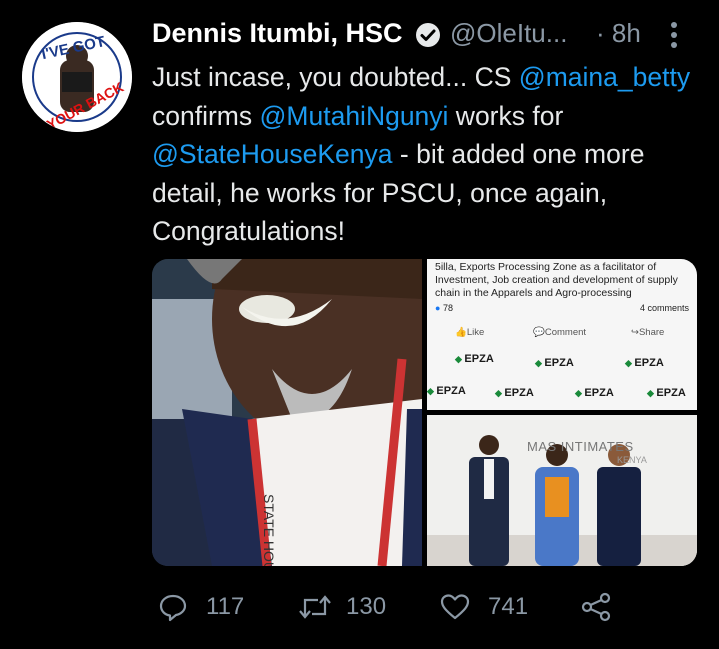  What do you see at coordinates (269, 530) in the screenshot?
I see `lanyard-text: STATE HOUSE` at bounding box center [269, 530].